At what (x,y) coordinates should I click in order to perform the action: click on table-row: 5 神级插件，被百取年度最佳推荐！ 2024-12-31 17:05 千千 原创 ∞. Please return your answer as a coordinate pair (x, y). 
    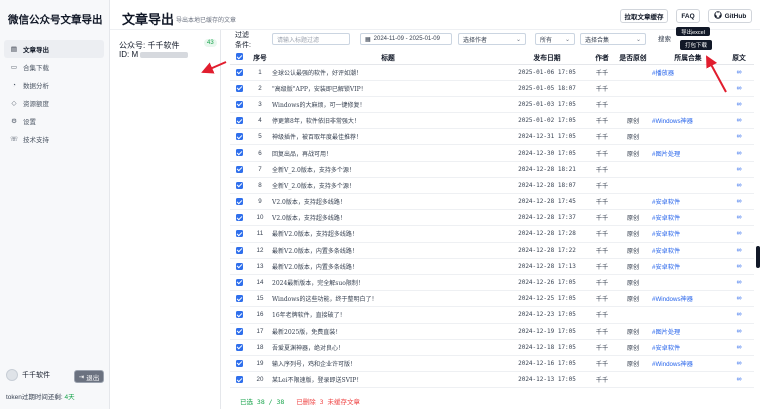
    Looking at the image, I should click on (492, 137).